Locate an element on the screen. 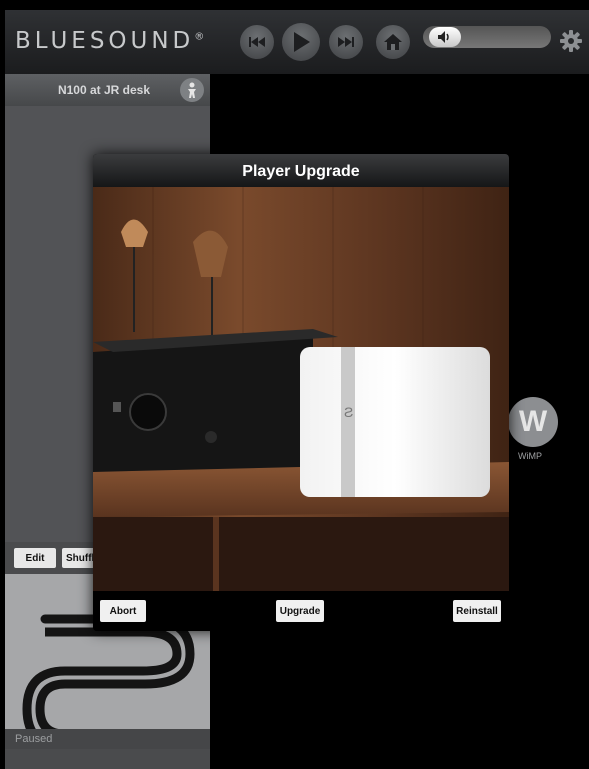 The width and height of the screenshot is (589, 769). status-bar: Paused is located at coordinates (107, 739).